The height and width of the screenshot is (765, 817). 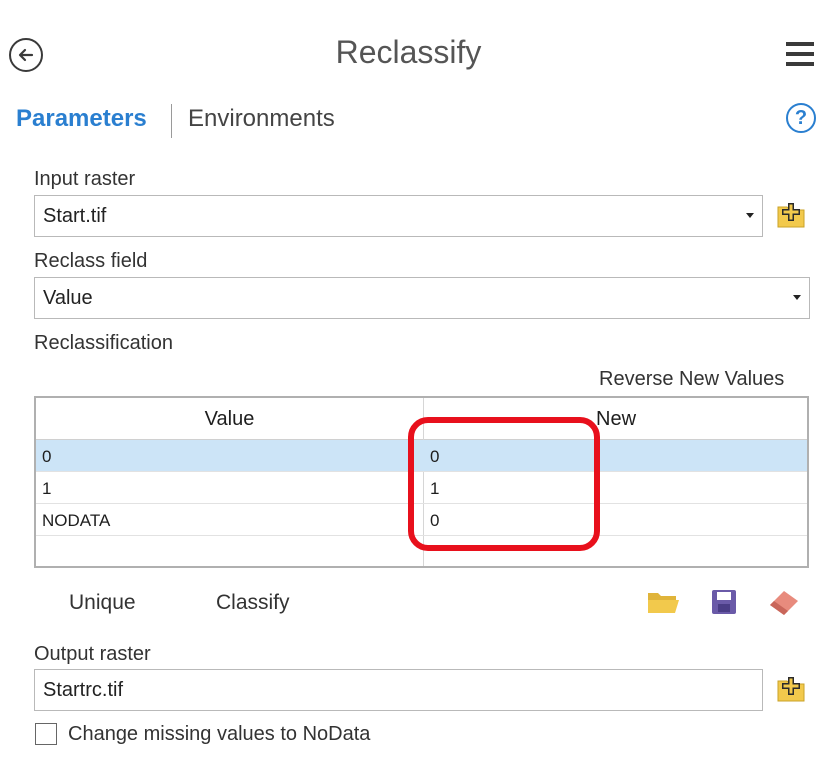 What do you see at coordinates (398, 216) in the screenshot?
I see `input-raster-select: Start.tif` at bounding box center [398, 216].